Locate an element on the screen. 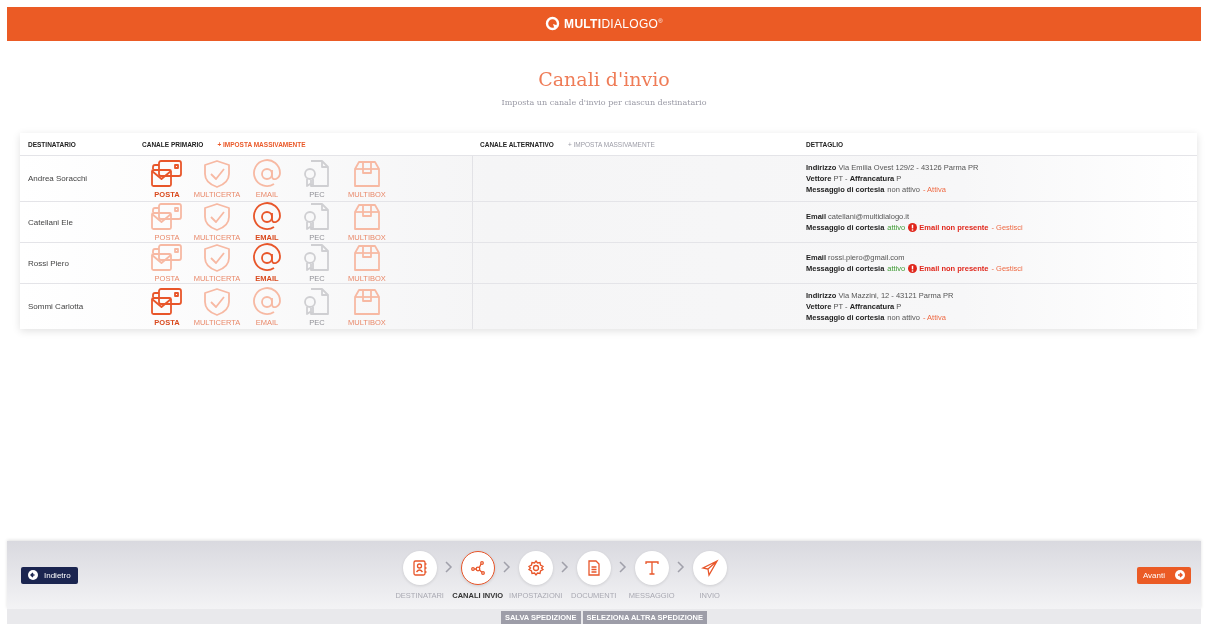 The height and width of the screenshot is (624, 1208). recipient-name: Rossi Piero is located at coordinates (48, 263).